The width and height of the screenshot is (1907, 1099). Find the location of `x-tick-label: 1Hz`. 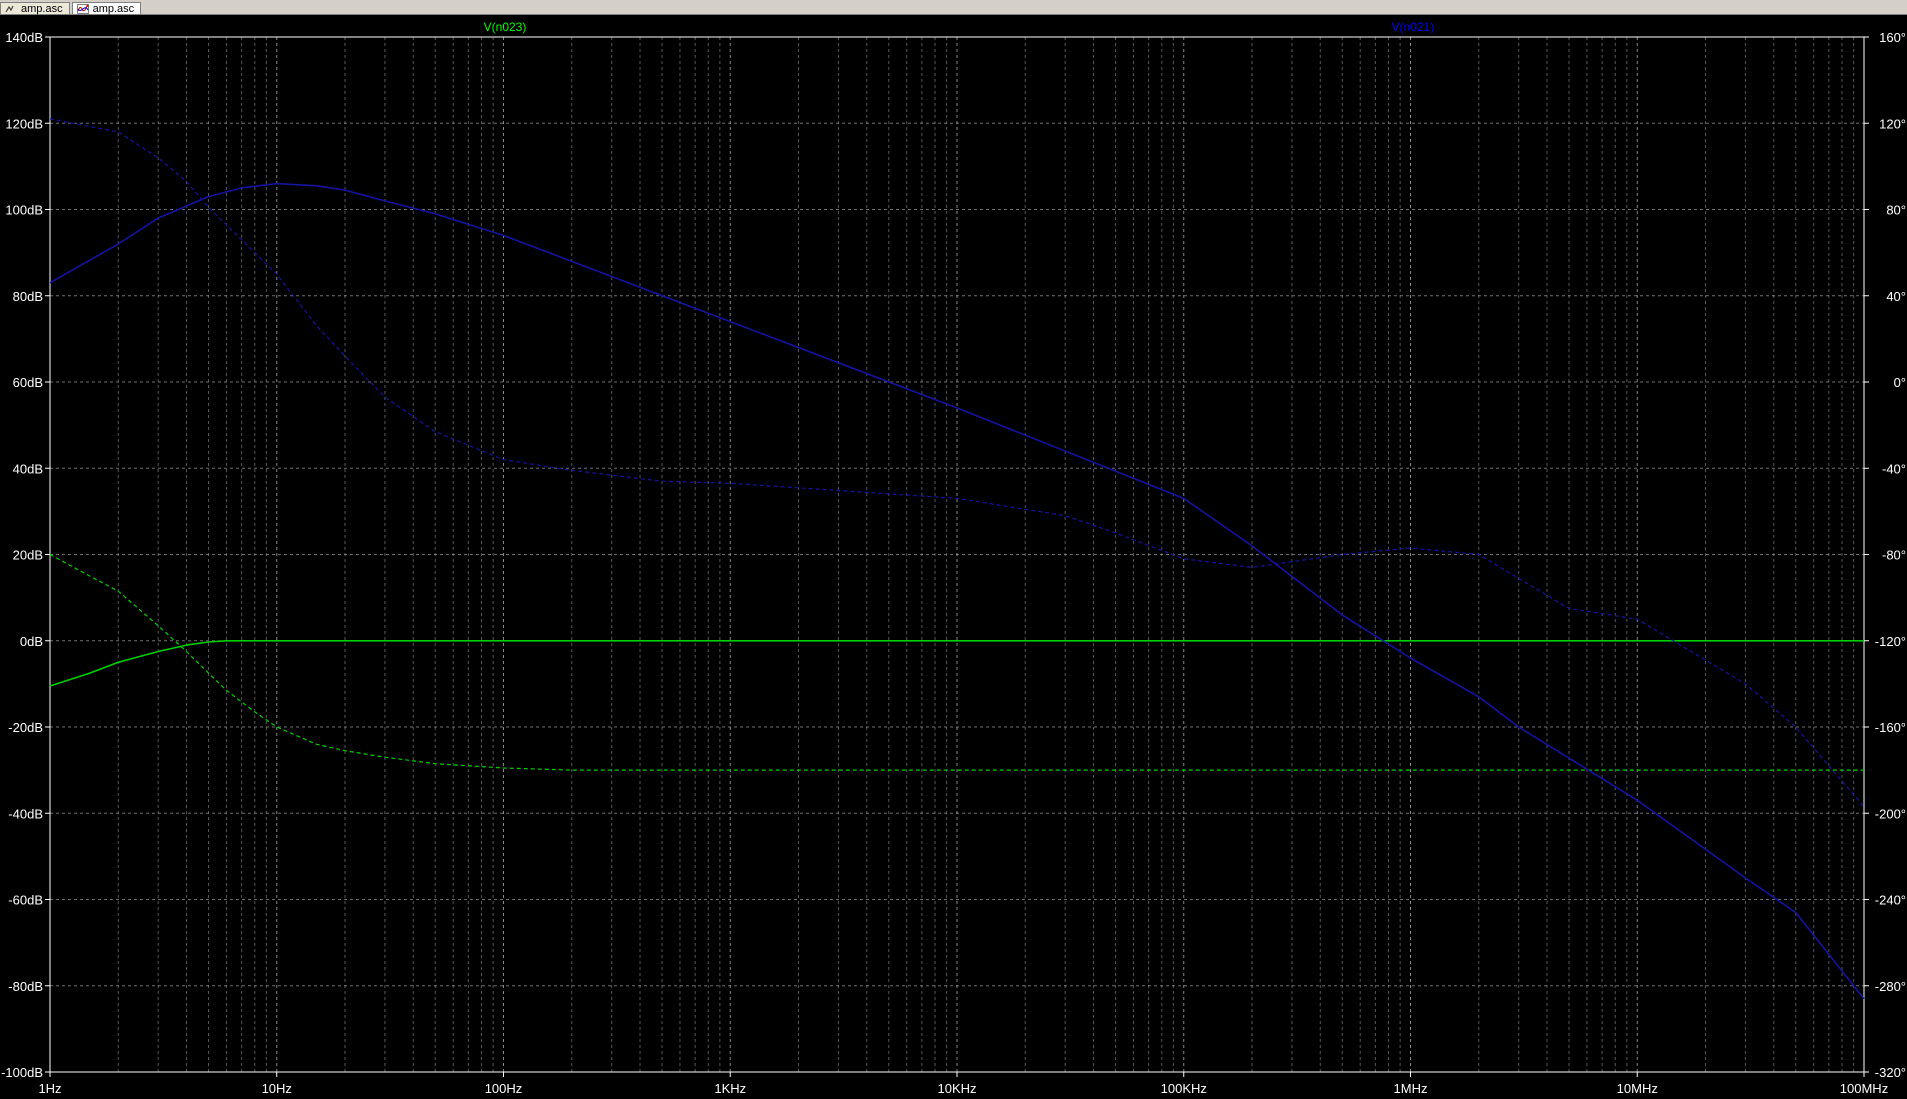

x-tick-label: 1Hz is located at coordinates (49, 1088).